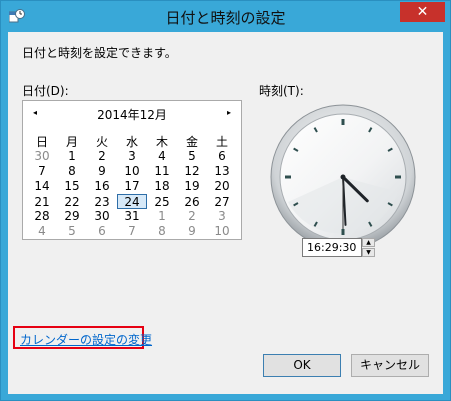 Image resolution: width=451 pixels, height=401 pixels. I want to click on calendar-week: 30 1 2 3 4 5 6, so click(132, 156).